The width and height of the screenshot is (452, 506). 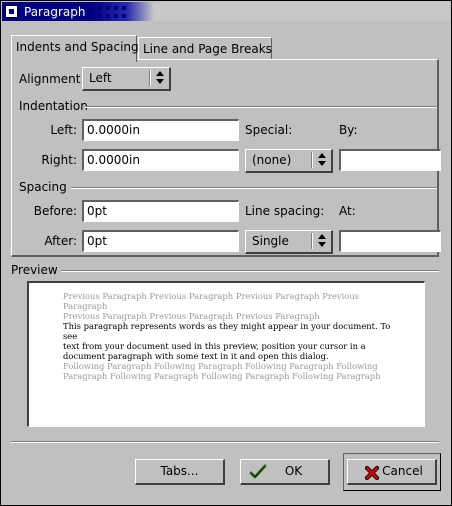 I want to click on right-indent-input: 0.0000in, so click(x=160, y=160).